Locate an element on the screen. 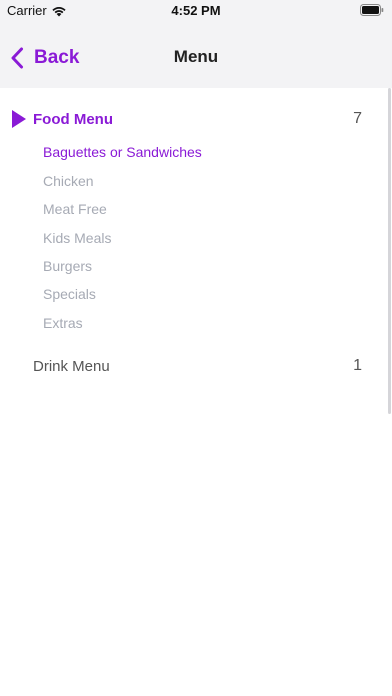 Image resolution: width=392 pixels, height=696 pixels. section-drink-menu-count: 1 is located at coordinates (357, 365).